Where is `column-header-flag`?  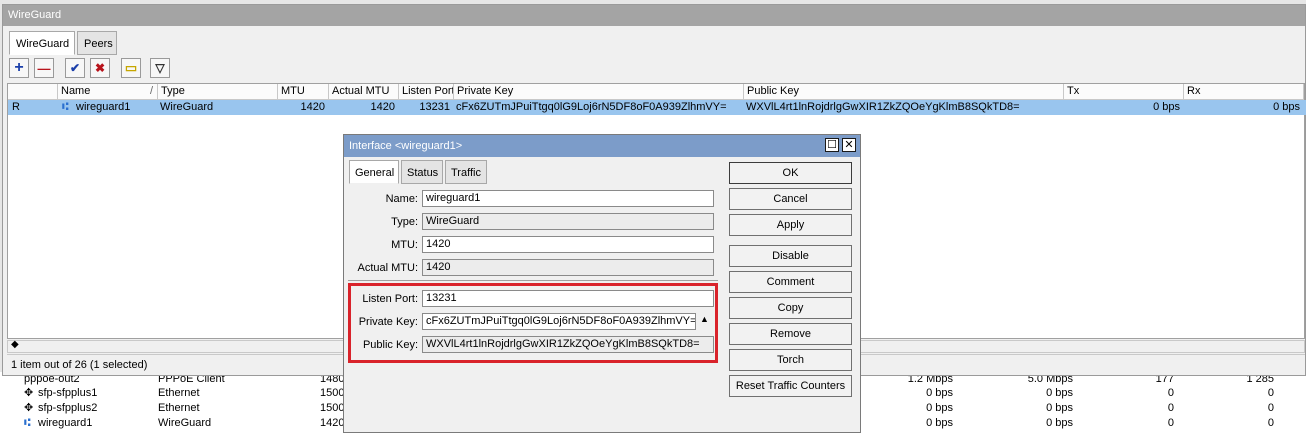
column-header-flag is located at coordinates (33, 92).